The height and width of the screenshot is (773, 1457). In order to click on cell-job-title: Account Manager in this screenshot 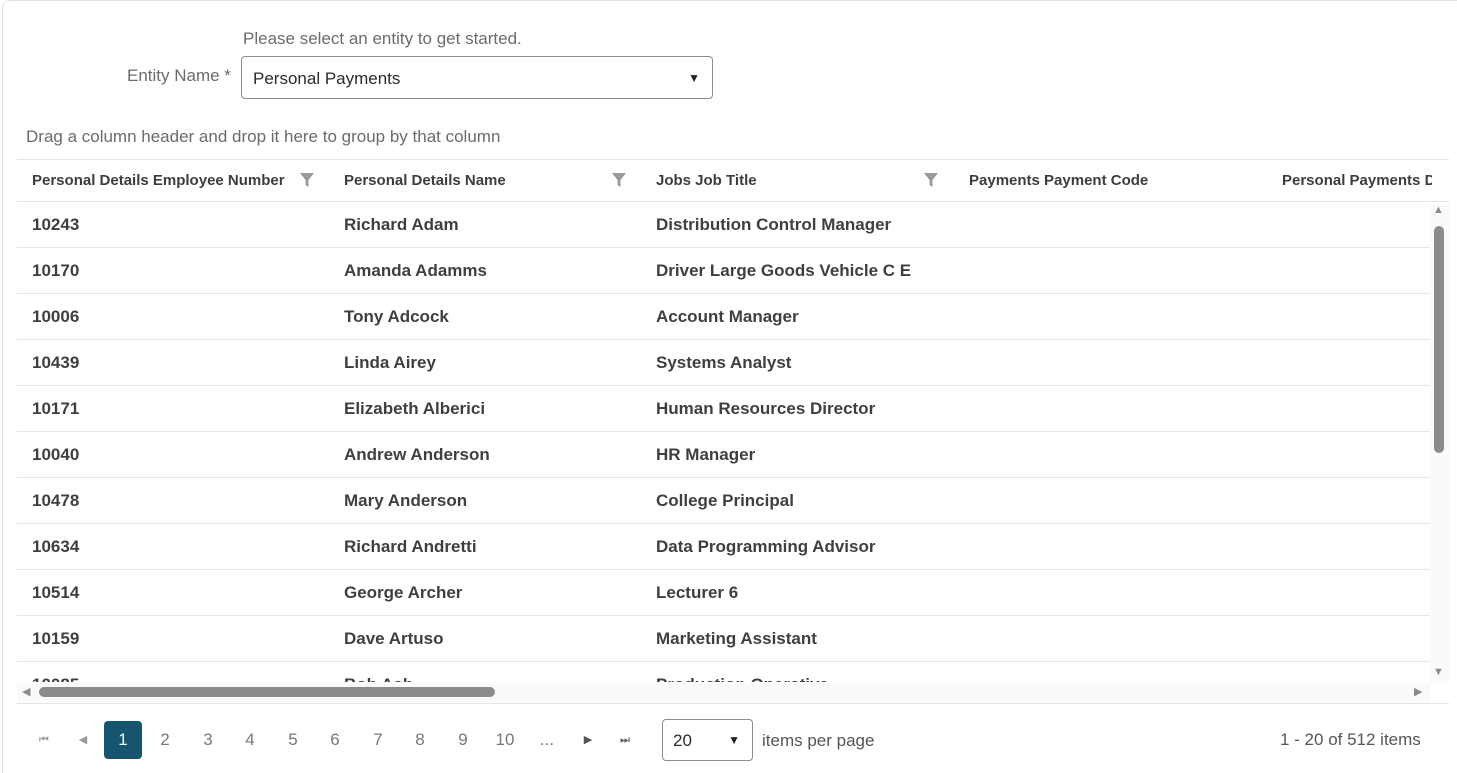, I will do `click(727, 316)`.